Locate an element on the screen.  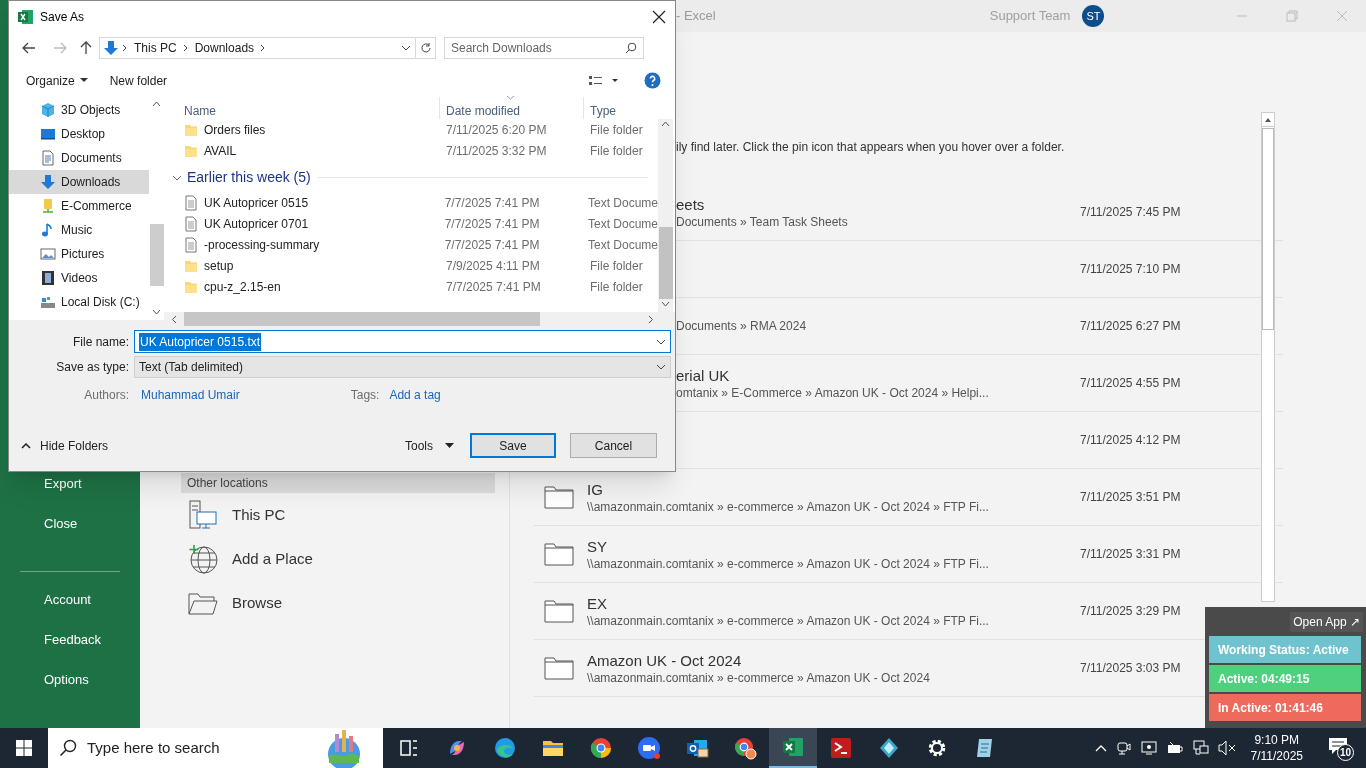
caret-icon is located at coordinates (1100, 748).